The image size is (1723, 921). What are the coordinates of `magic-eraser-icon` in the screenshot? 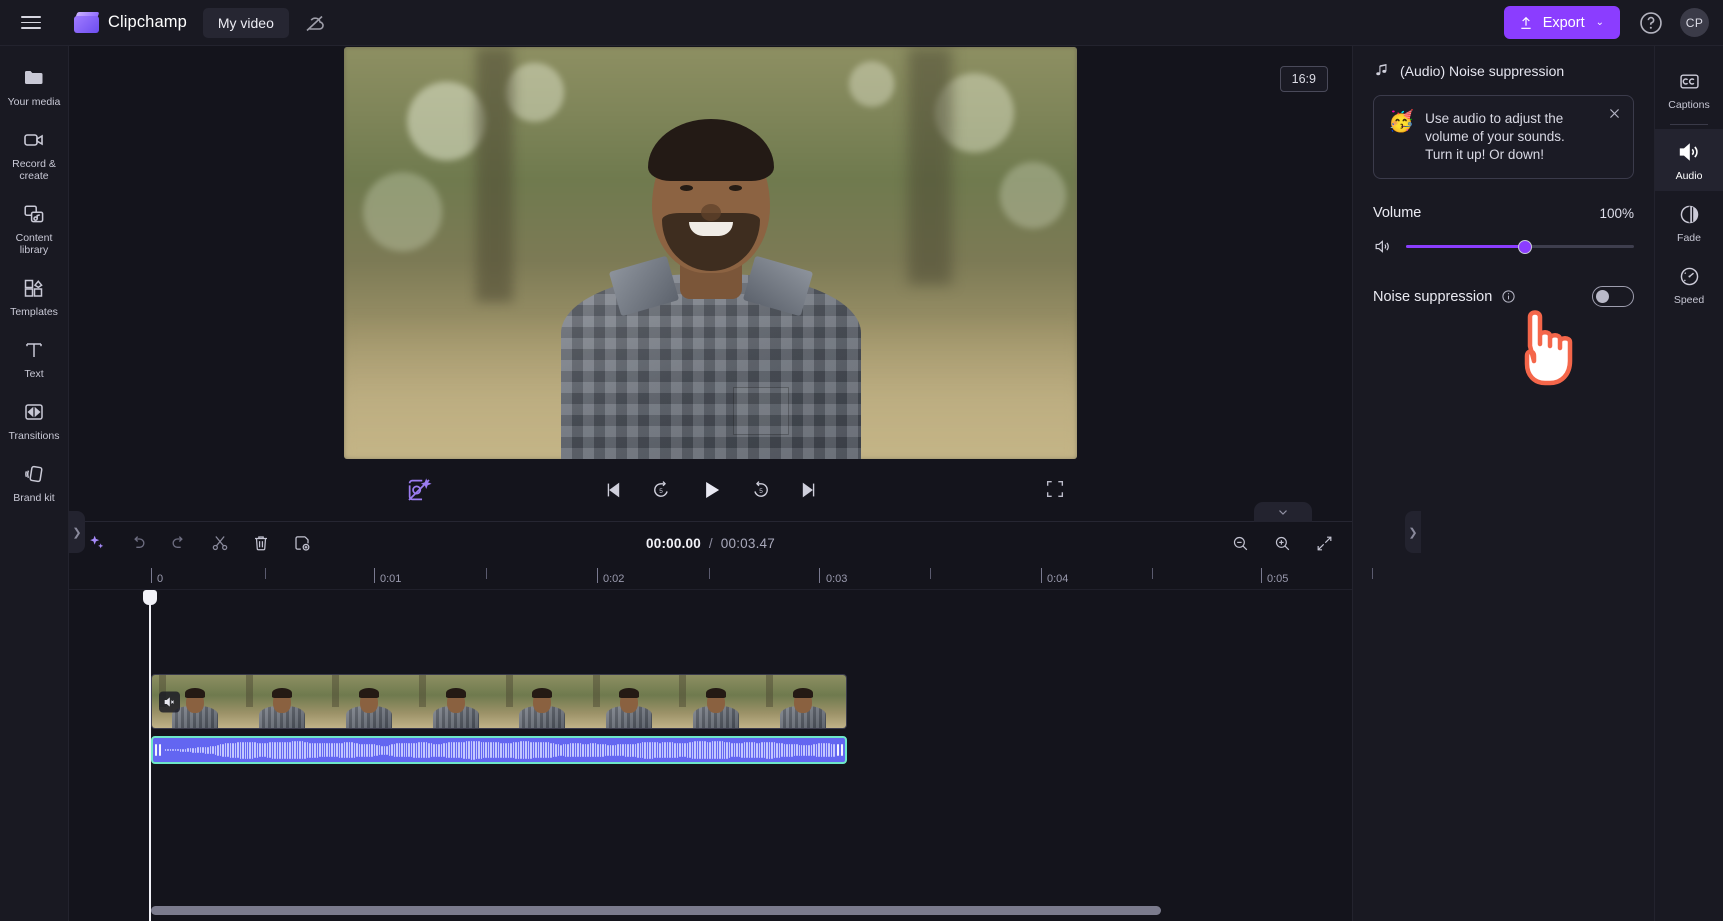 It's located at (419, 490).